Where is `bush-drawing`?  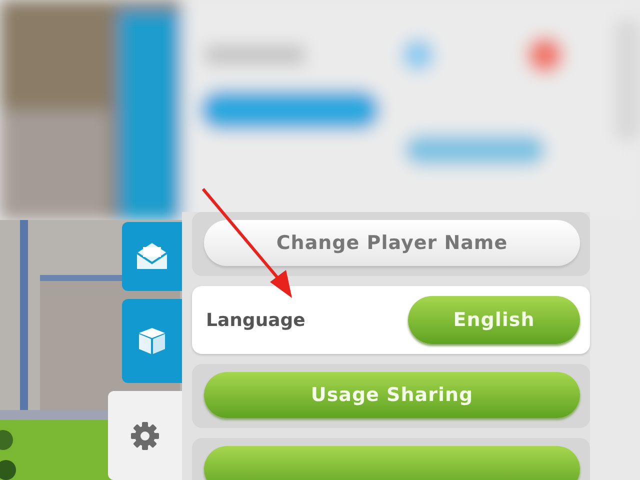 bush-drawing is located at coordinates (8, 455).